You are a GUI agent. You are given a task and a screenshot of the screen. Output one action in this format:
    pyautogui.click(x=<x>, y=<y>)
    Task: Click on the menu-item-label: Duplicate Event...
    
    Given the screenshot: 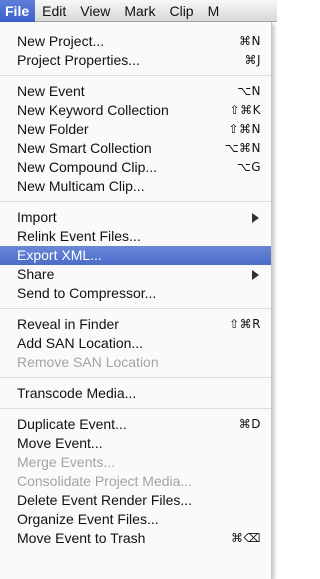 What is the action you would take?
    pyautogui.click(x=72, y=424)
    